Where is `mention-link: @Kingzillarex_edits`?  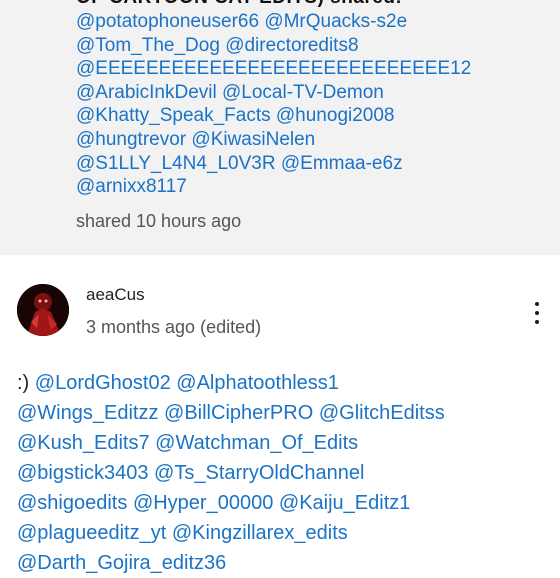
mention-link: @Kingzillarex_edits is located at coordinates (260, 533).